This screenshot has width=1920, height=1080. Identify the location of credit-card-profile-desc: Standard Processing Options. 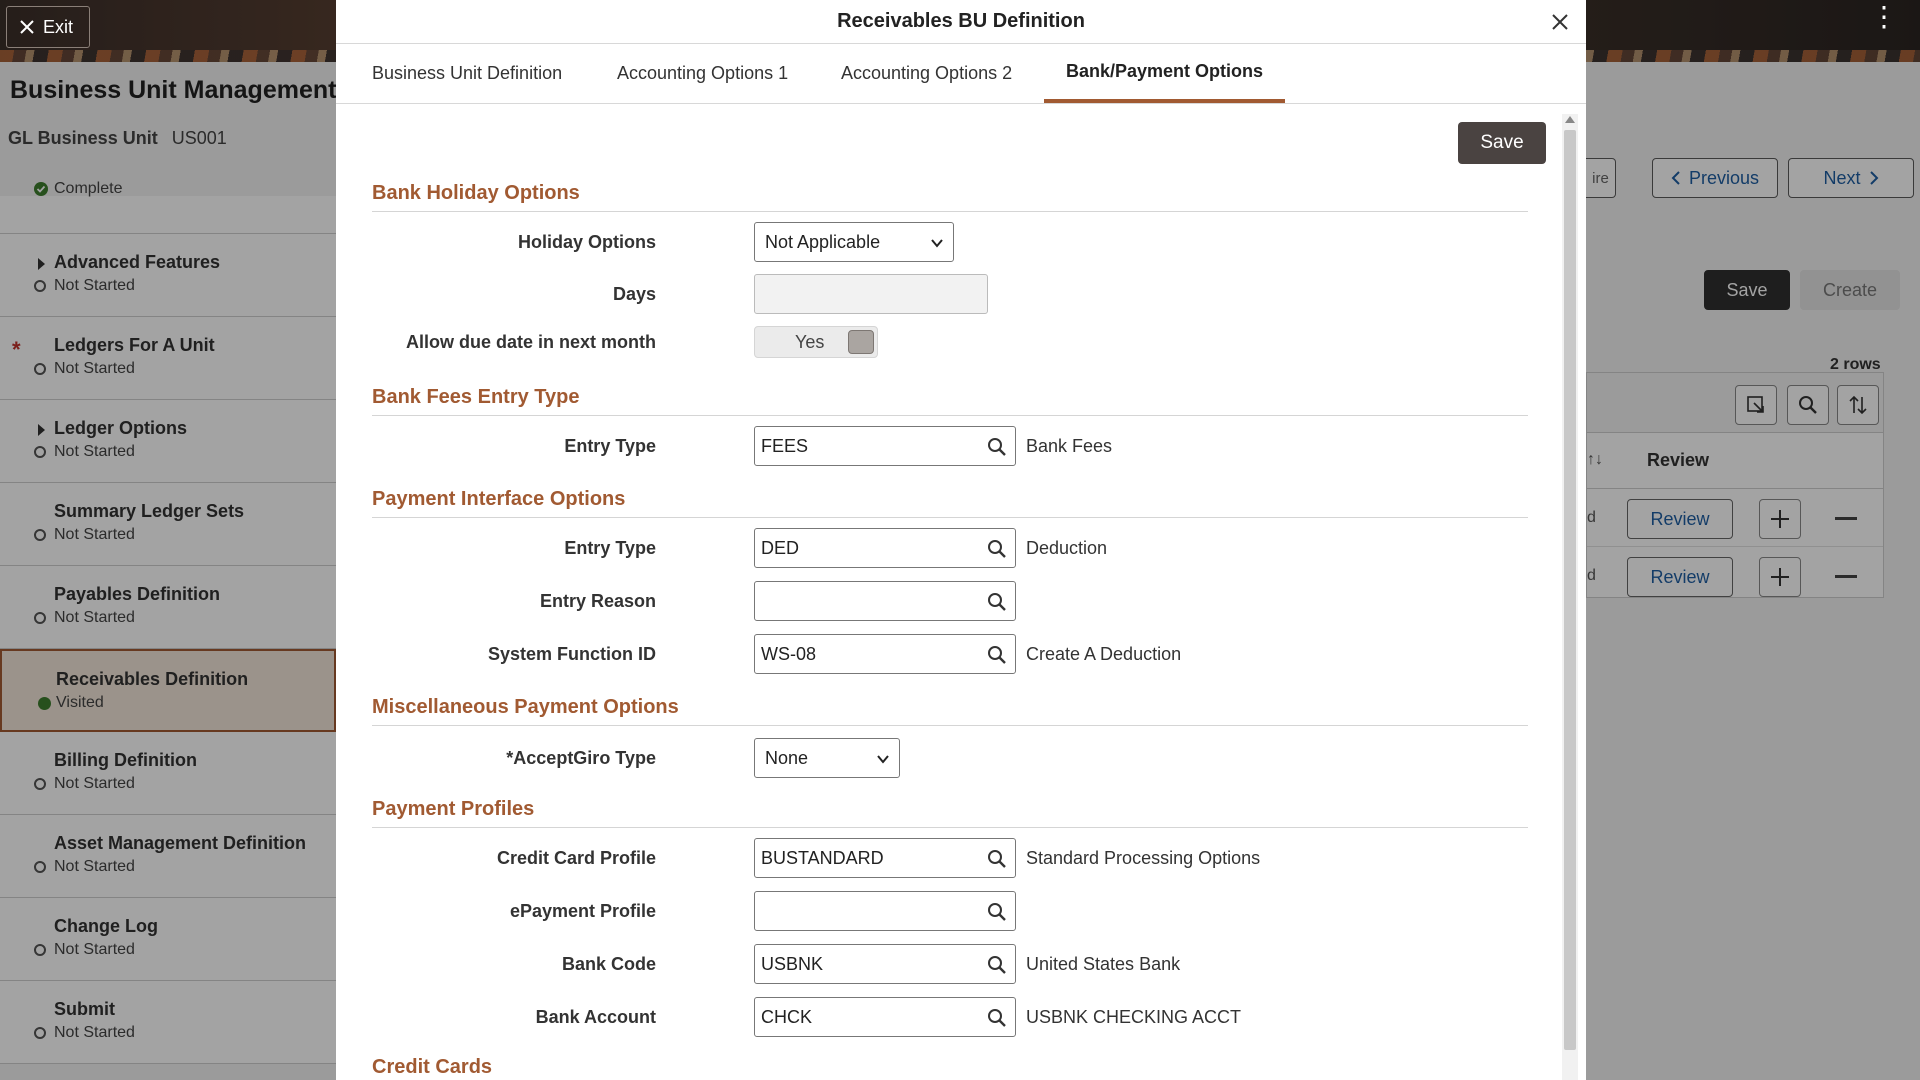
(1143, 858).